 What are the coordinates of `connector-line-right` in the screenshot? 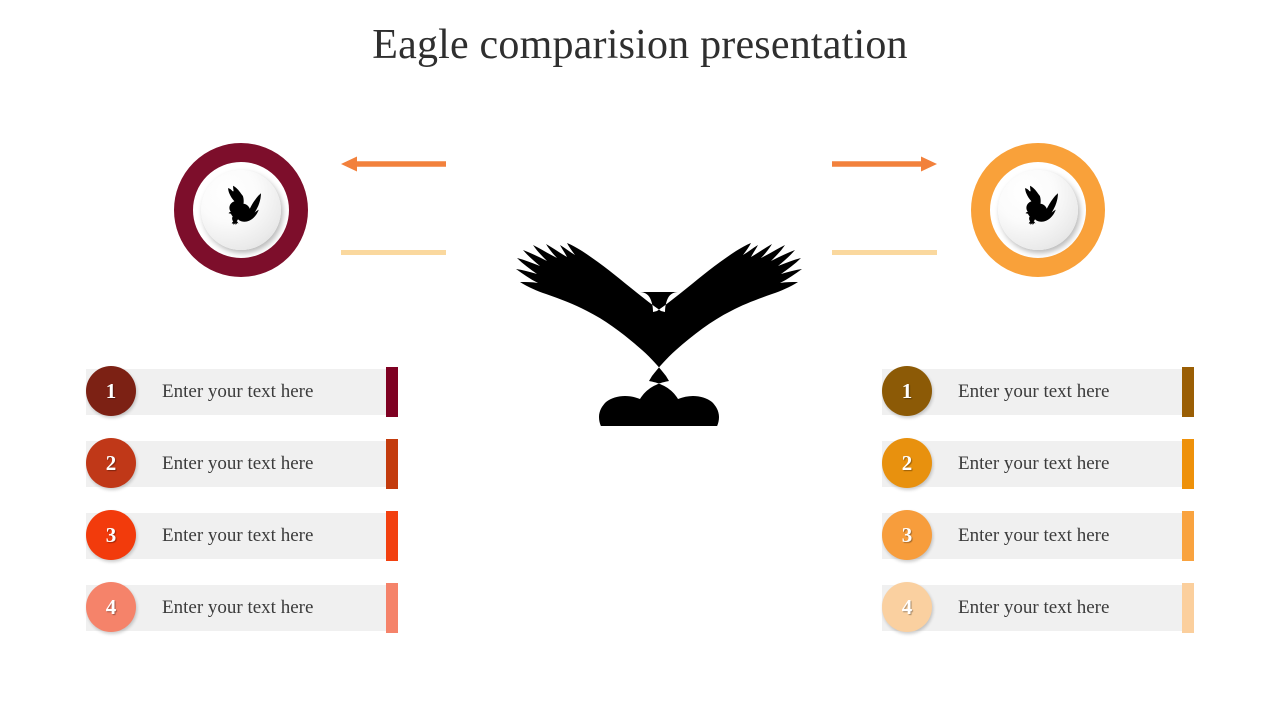 It's located at (884, 252).